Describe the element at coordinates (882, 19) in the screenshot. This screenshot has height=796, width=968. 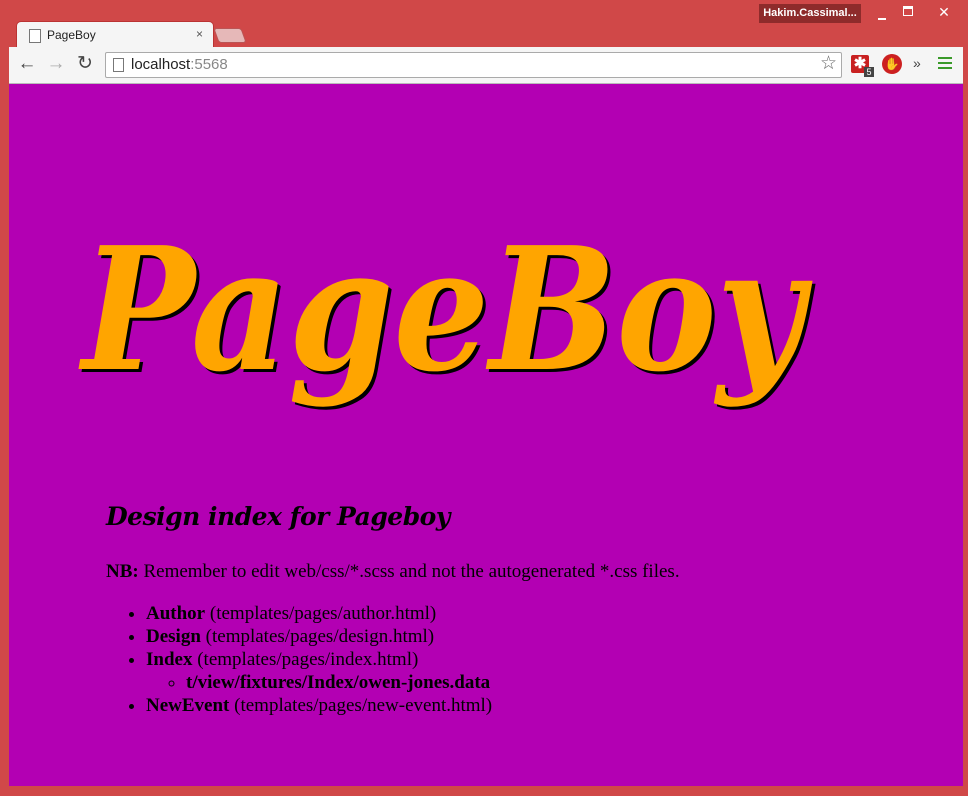
I see `minimize-icon` at that location.